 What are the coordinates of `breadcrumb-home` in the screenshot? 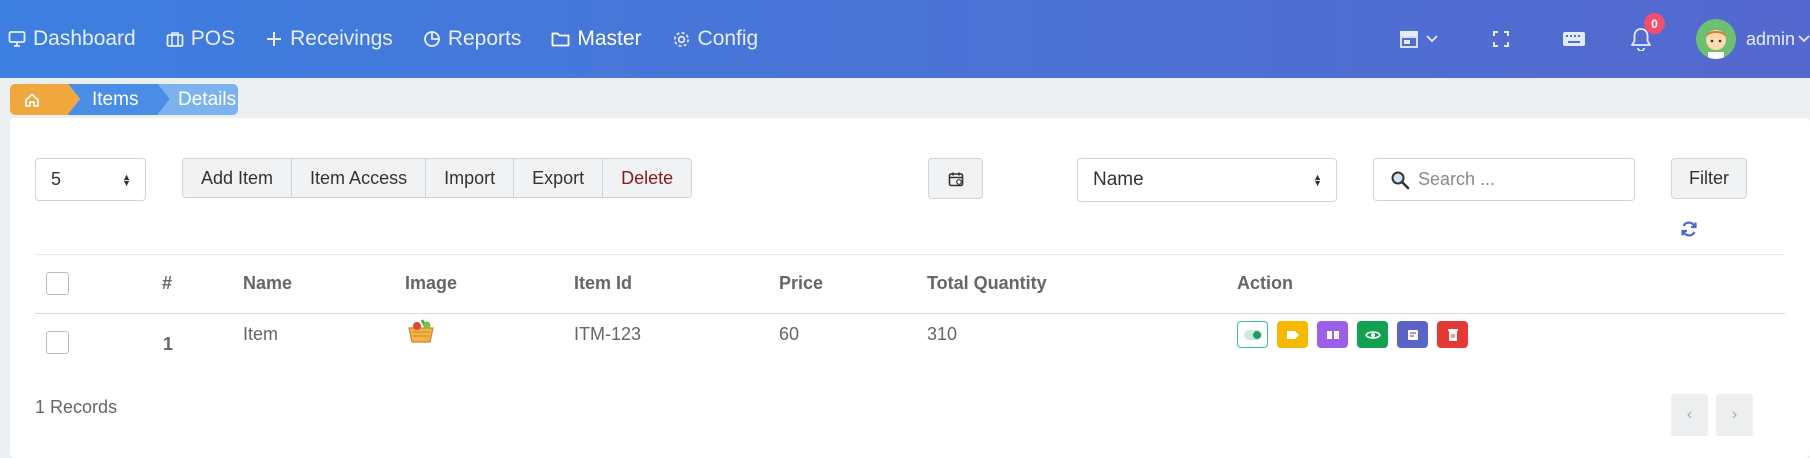 It's located at (45, 99).